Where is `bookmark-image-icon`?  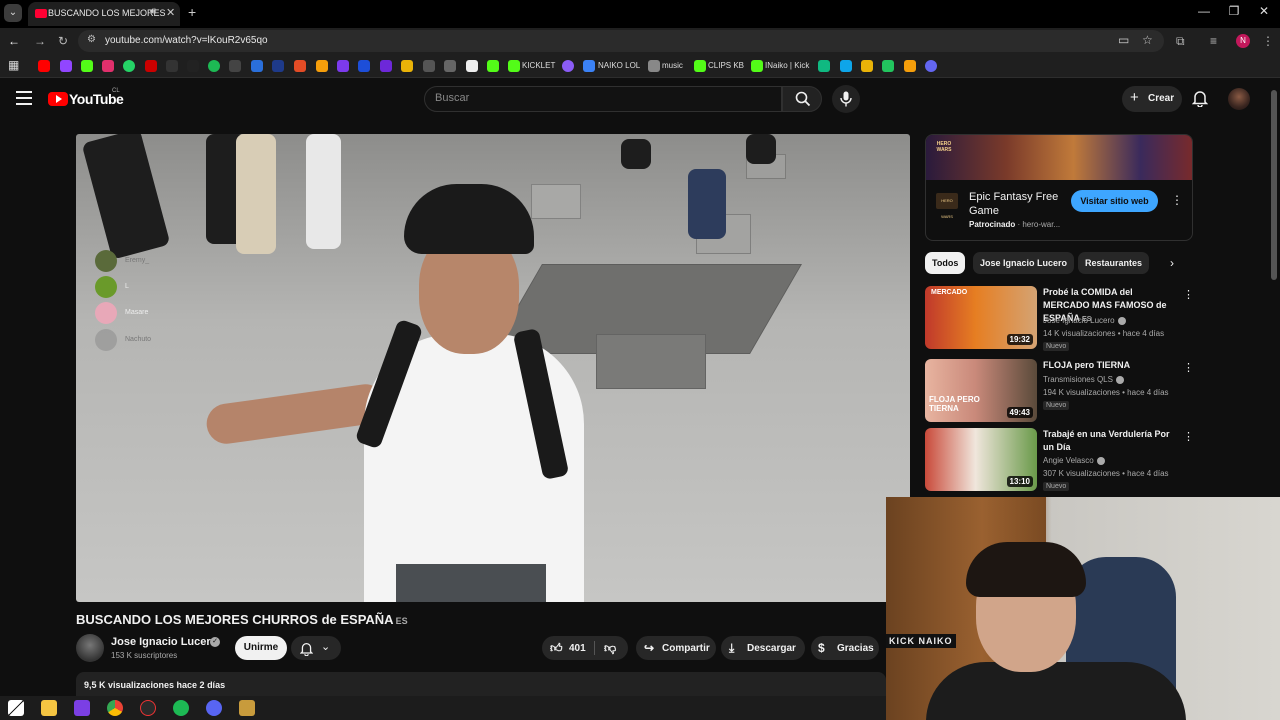 bookmark-image-icon is located at coordinates (450, 66).